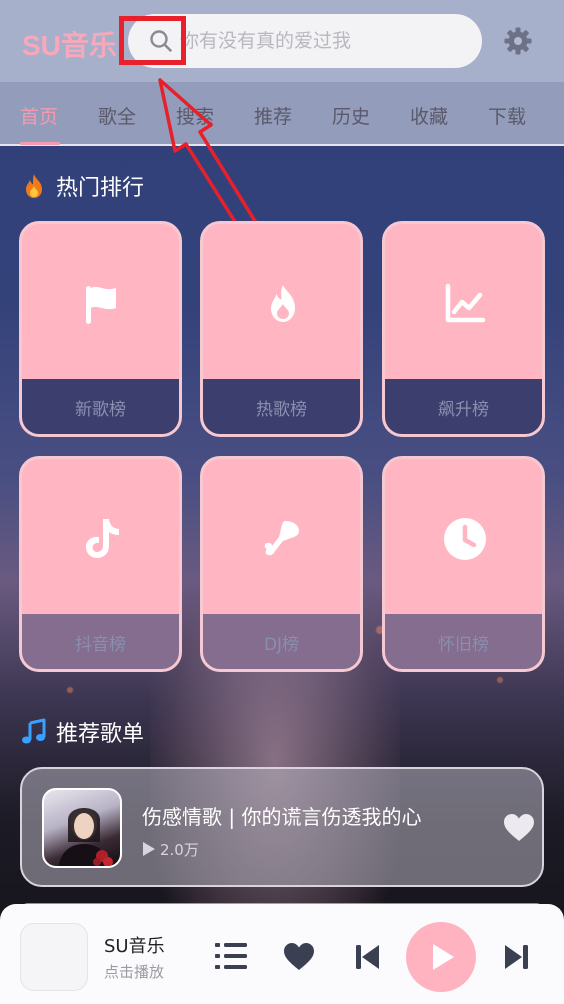 The width and height of the screenshot is (564, 1004). Describe the element at coordinates (463, 410) in the screenshot. I see `card-label: 飙升榜` at that location.